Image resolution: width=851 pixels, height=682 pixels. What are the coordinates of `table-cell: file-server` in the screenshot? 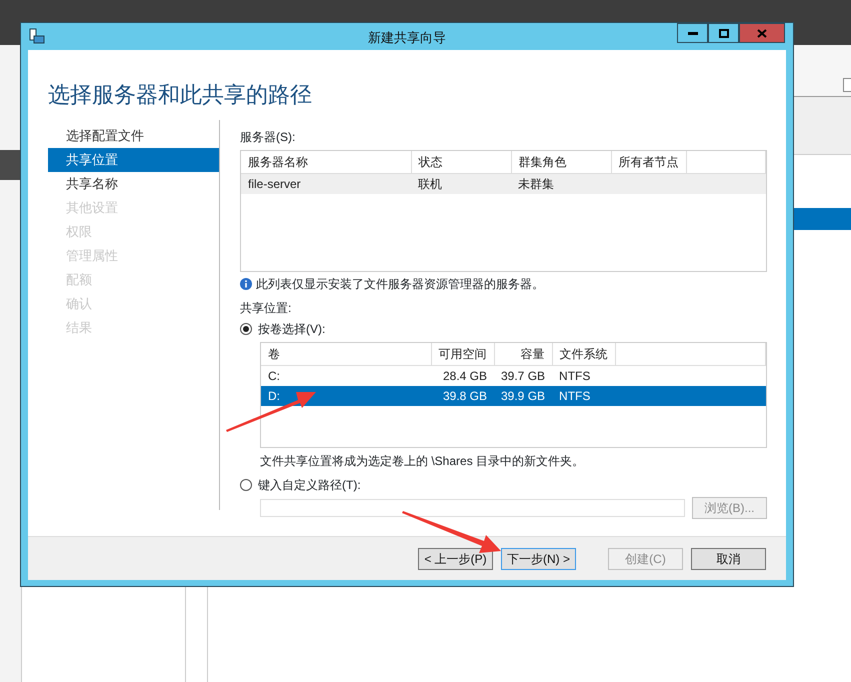 It's located at (326, 184).